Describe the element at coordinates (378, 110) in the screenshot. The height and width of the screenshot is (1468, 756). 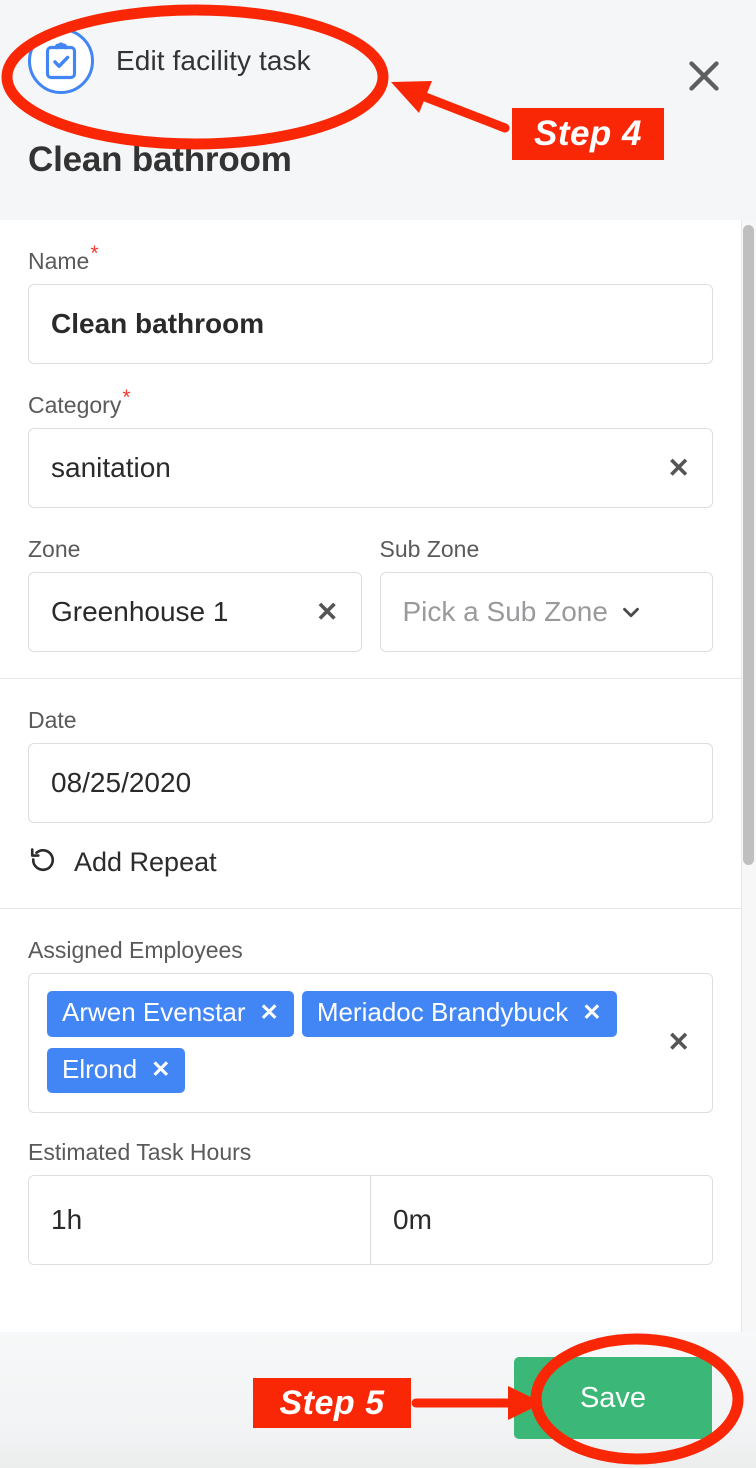
I see `modal-header: Edit facility task Clean bathroom` at that location.